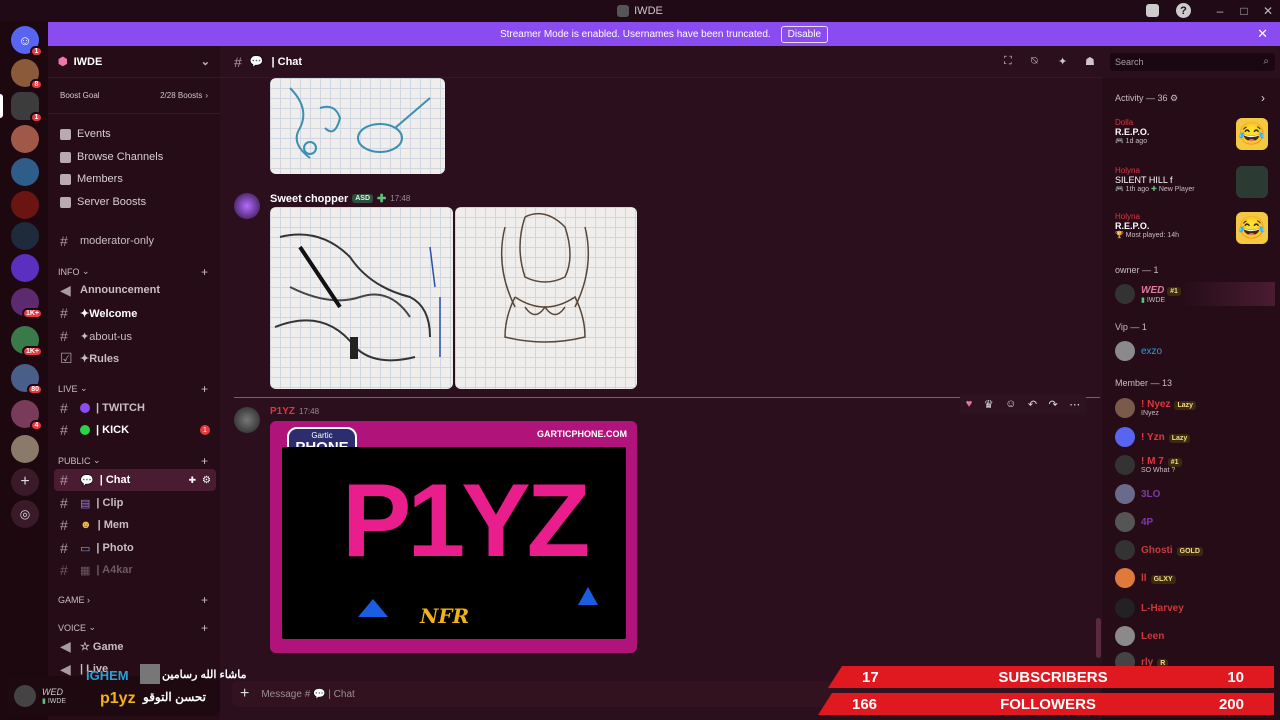 The image size is (1280, 720). What do you see at coordinates (102, 646) in the screenshot?
I see `channel-label: ☆ Game` at bounding box center [102, 646].